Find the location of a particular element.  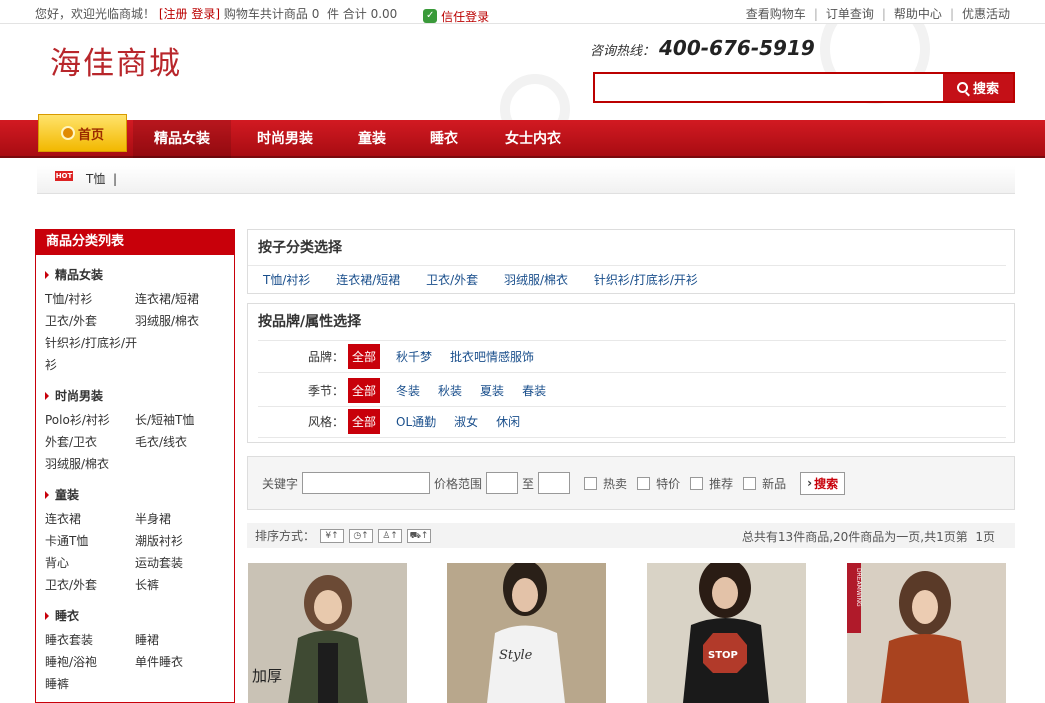

price-min-input is located at coordinates (502, 483).